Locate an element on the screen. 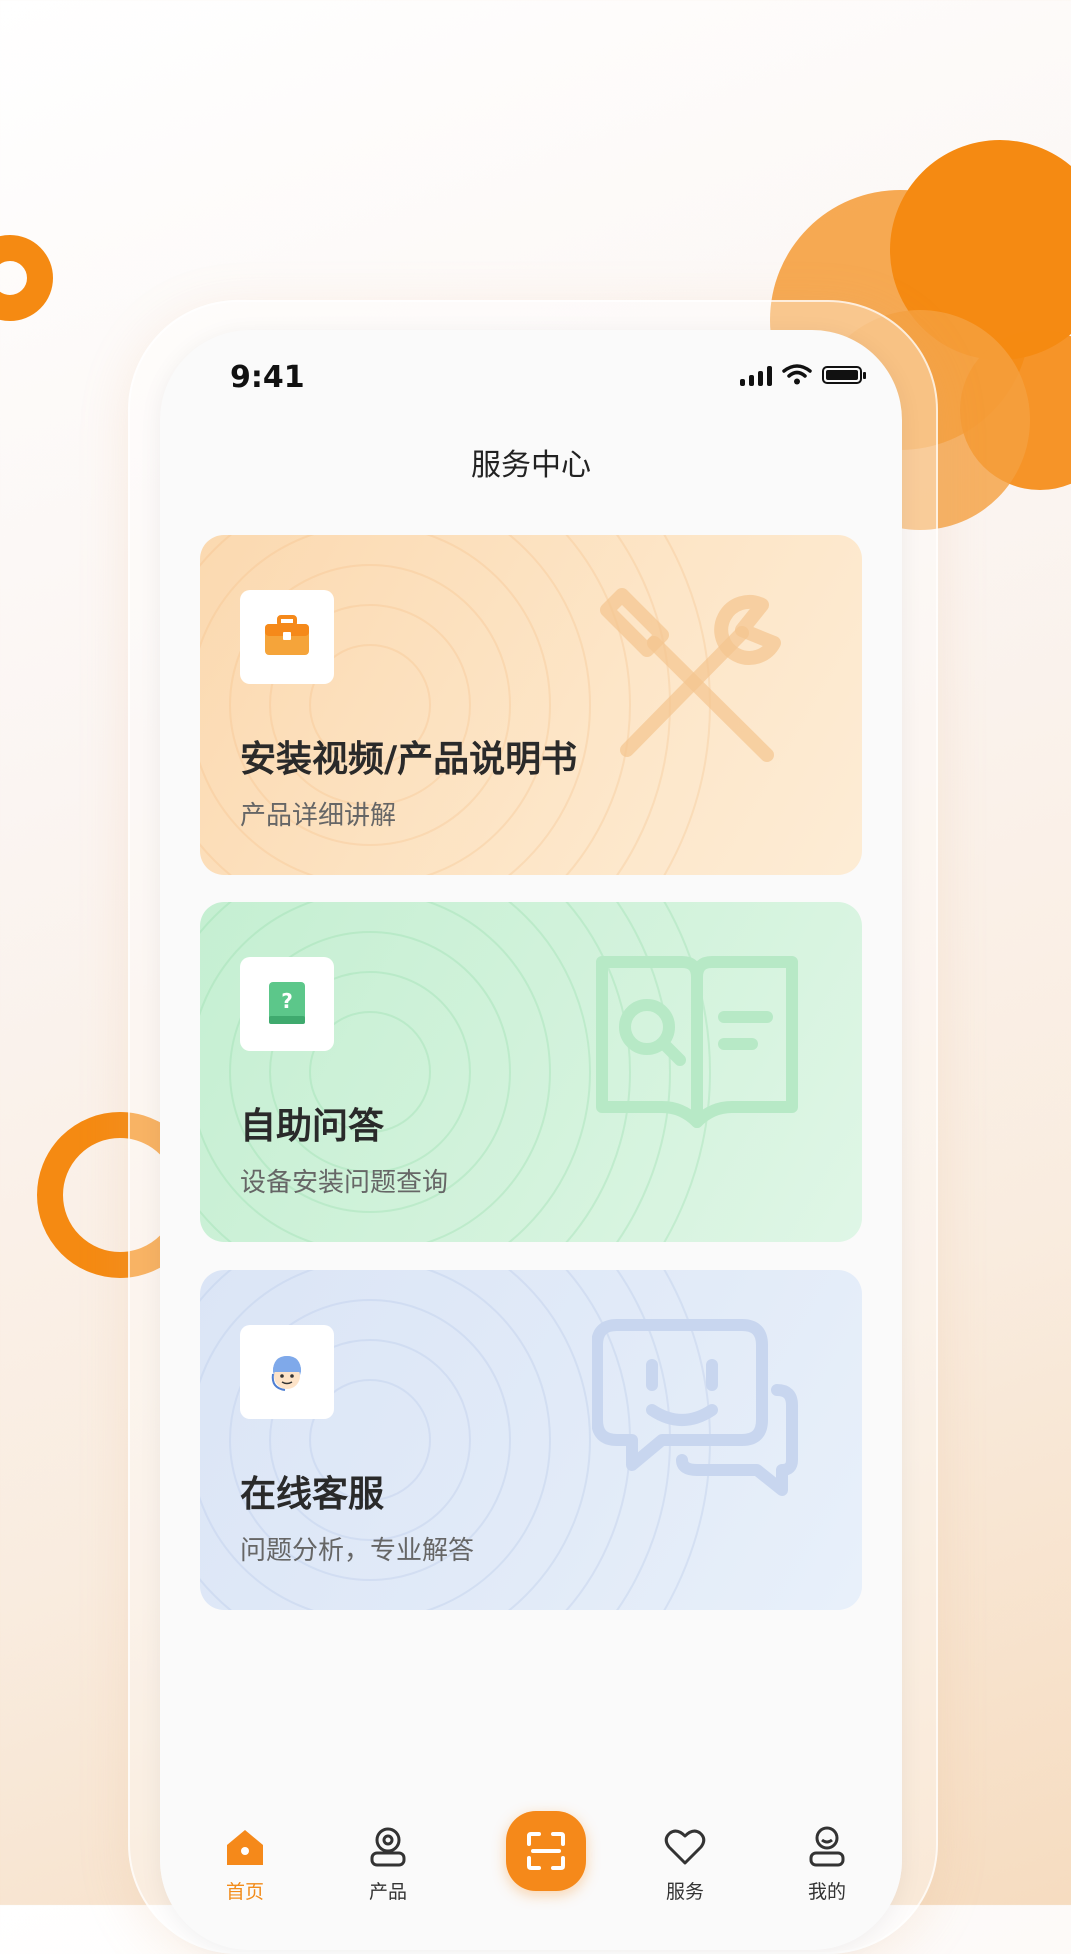 This screenshot has height=1954, width=1071. tab-products: 产品 is located at coordinates (388, 1864).